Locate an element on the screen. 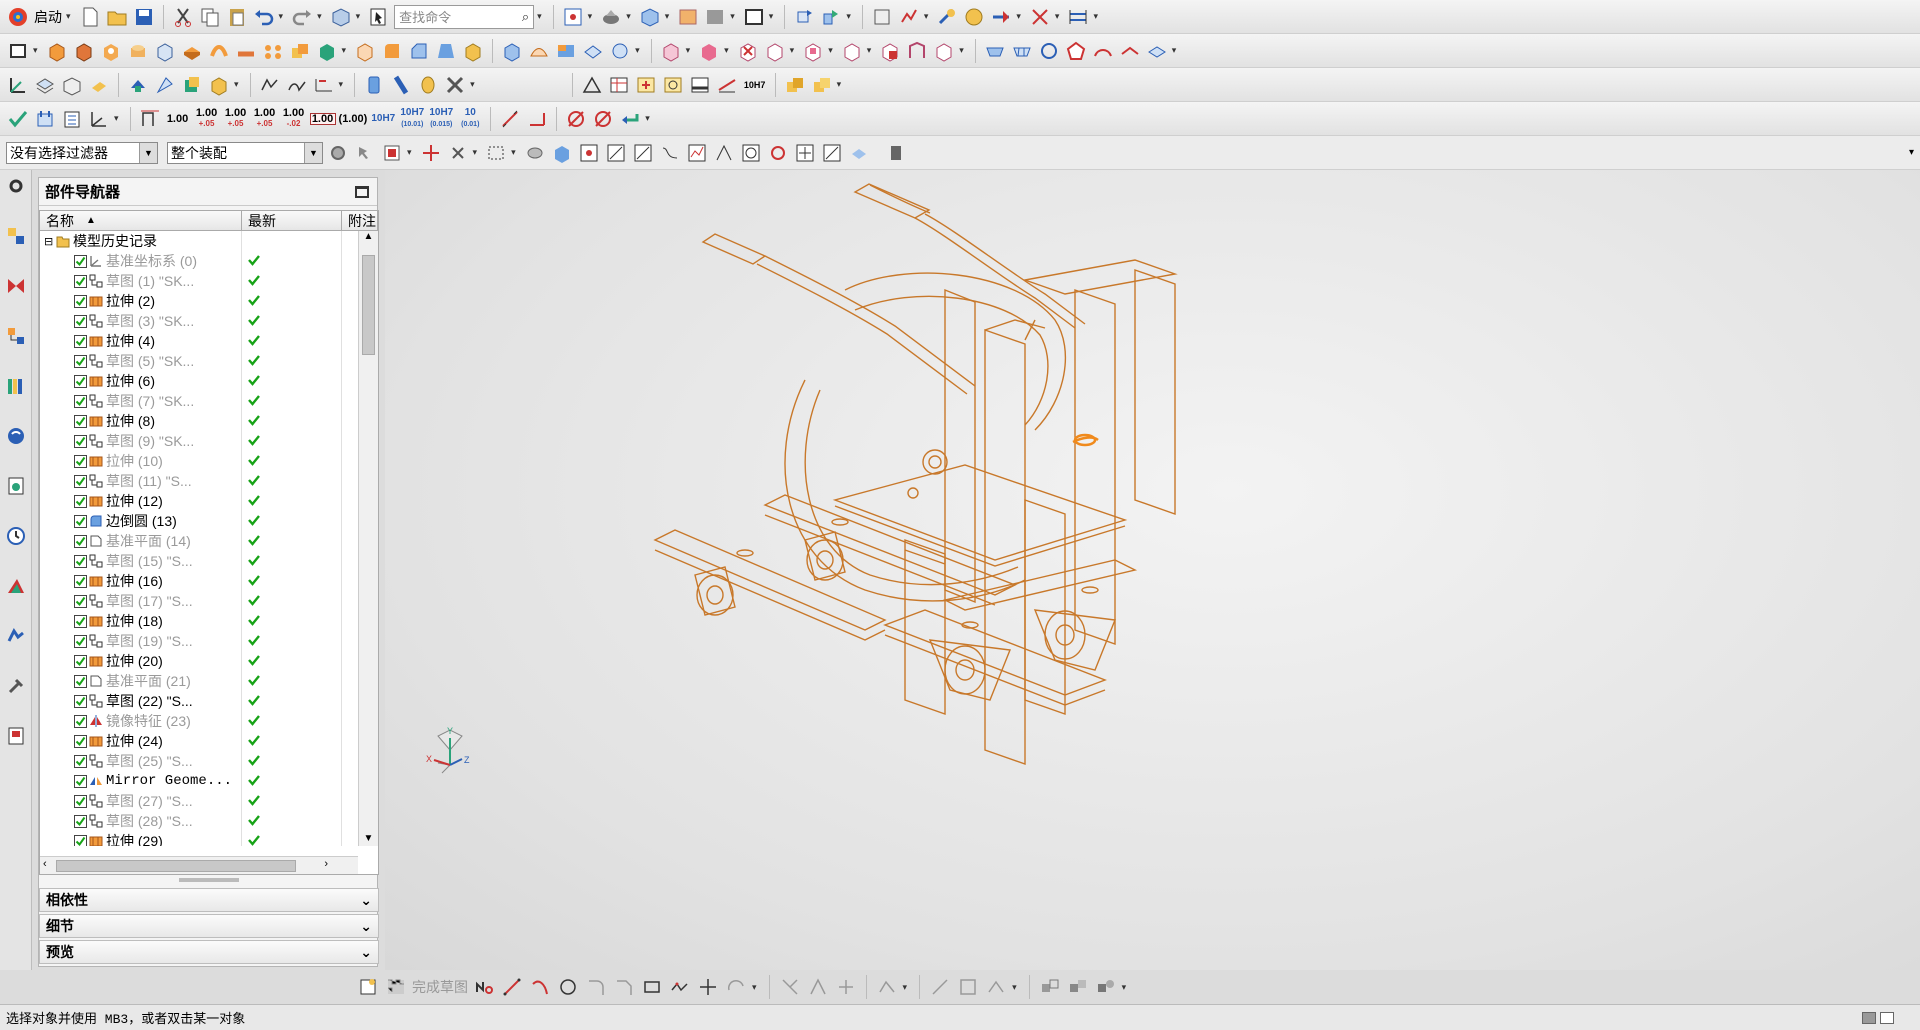  assembly-scope-select: 整个装配 ▼ is located at coordinates (245, 152).